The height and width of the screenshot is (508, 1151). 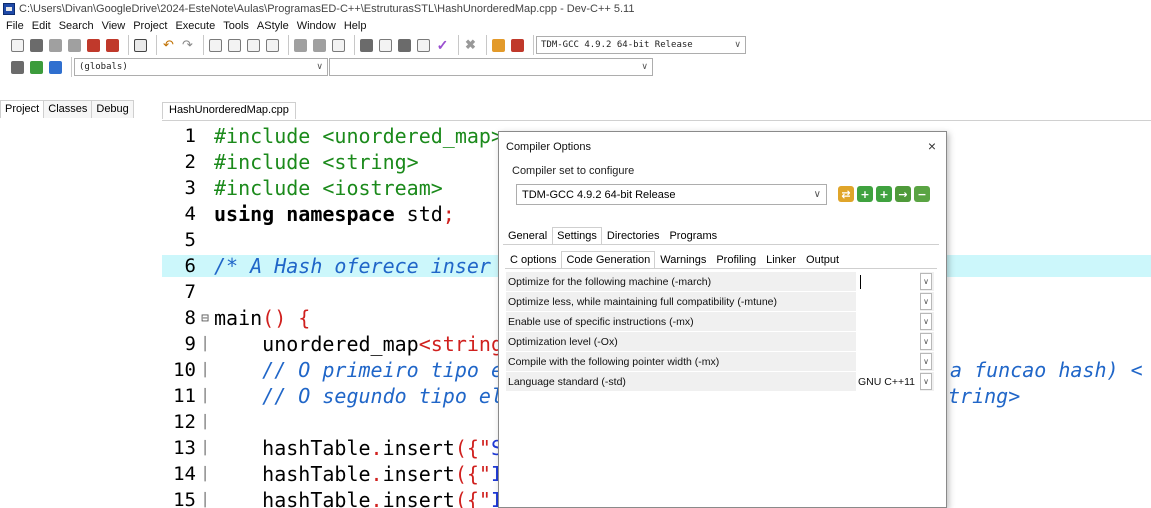 I want to click on tab-linker: Linker, so click(x=781, y=260).